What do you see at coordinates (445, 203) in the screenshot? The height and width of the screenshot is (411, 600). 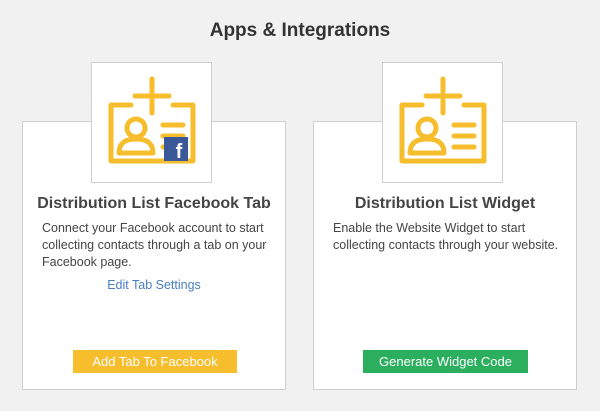 I see `card-title: Distribution List Widget` at bounding box center [445, 203].